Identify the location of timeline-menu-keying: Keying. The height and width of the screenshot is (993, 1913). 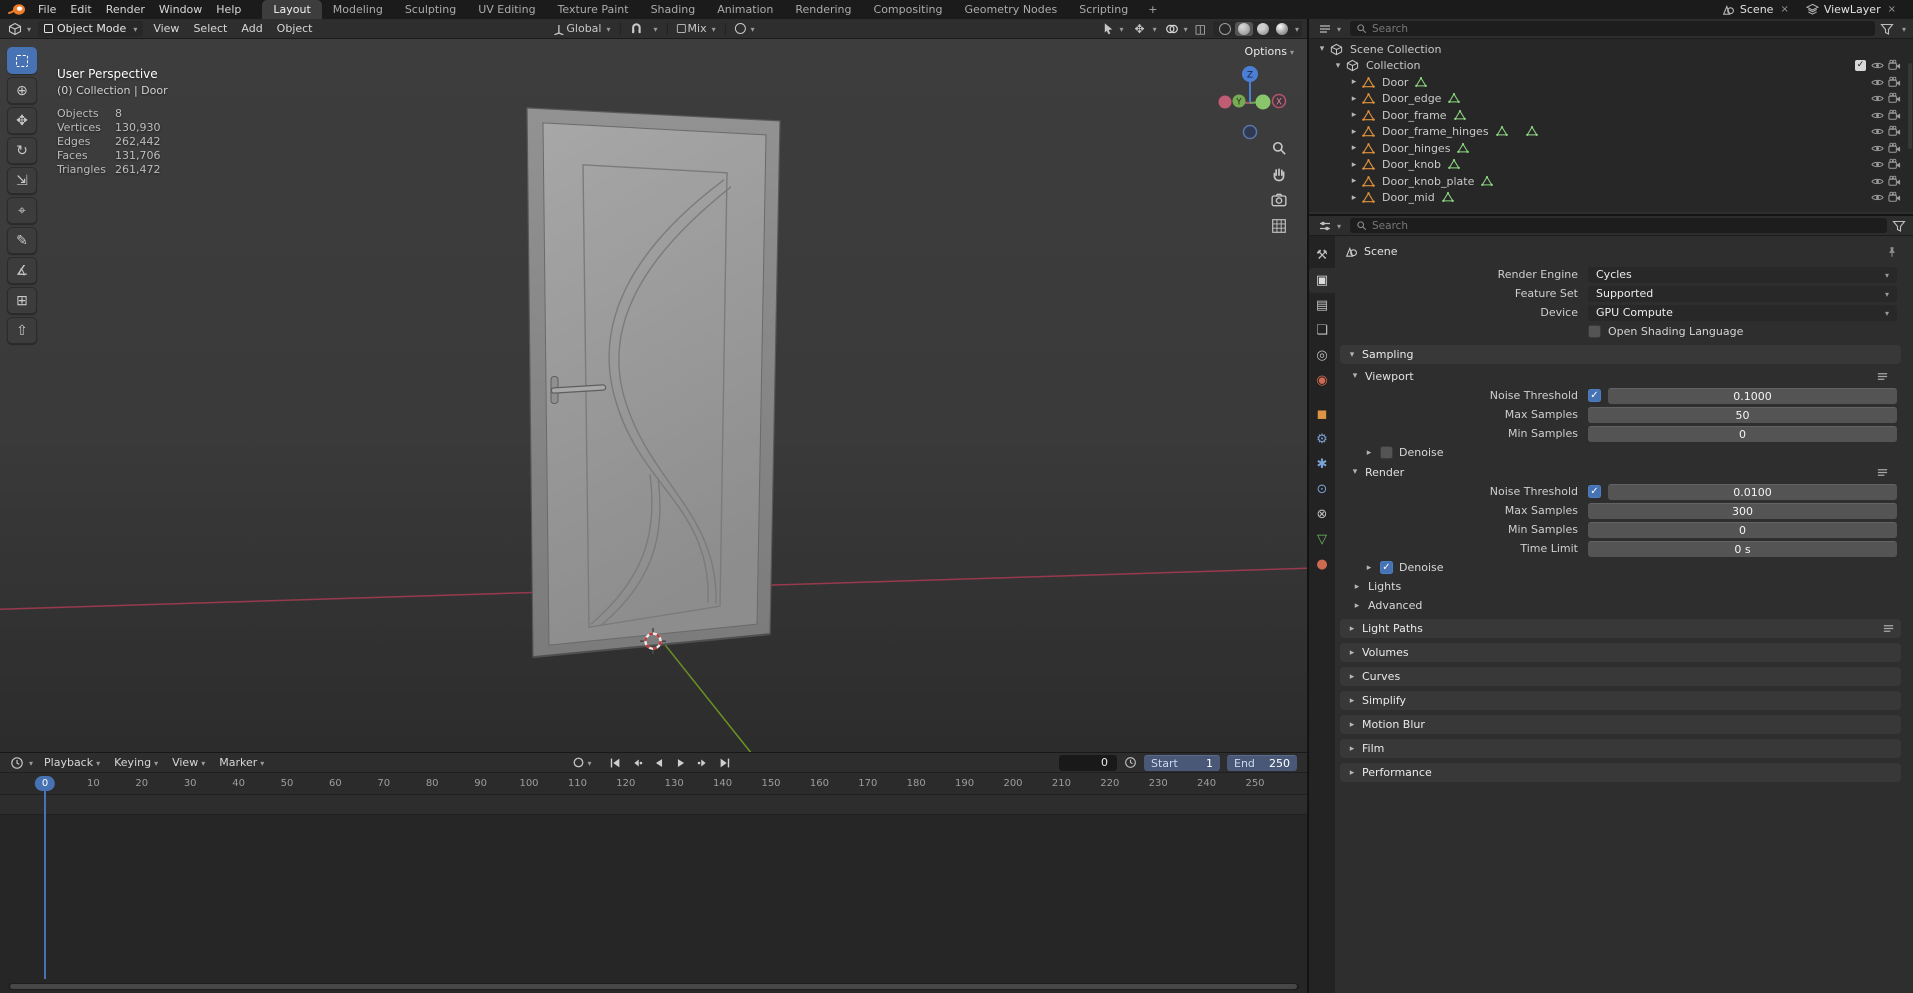
(136, 762).